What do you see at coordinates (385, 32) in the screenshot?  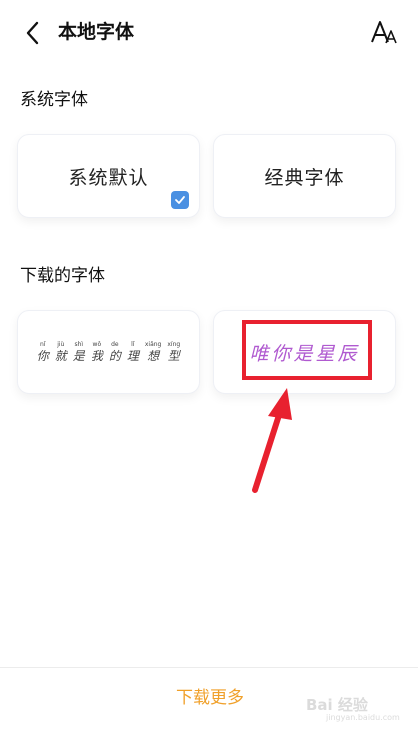 I see `font-size-icon` at bounding box center [385, 32].